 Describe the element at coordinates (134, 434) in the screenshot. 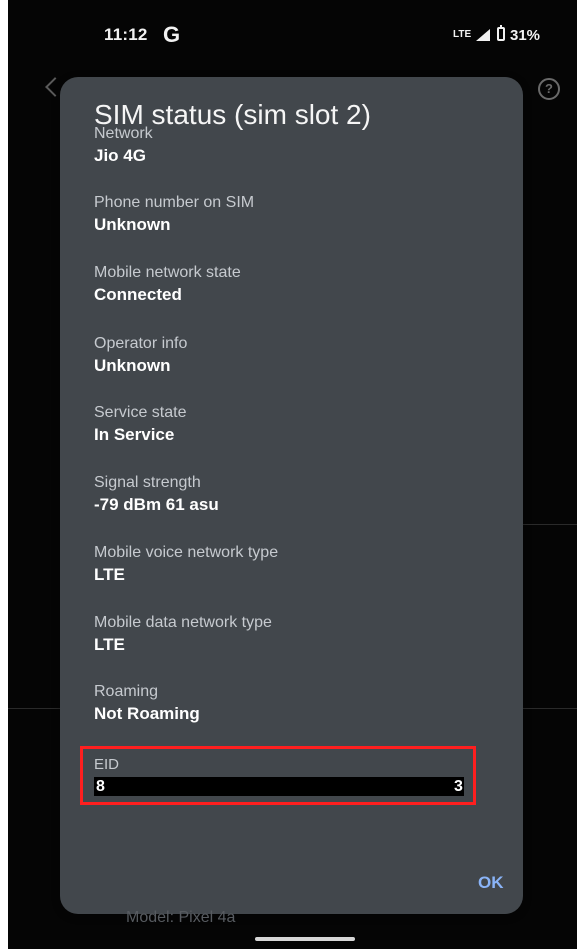

I see `field-value: In Service` at that location.